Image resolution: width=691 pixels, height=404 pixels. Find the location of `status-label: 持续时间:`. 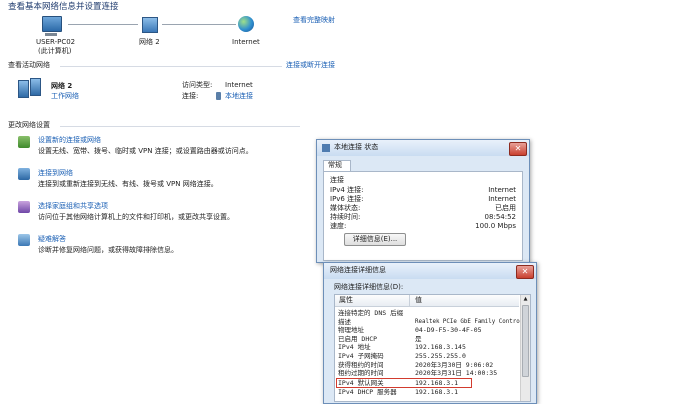

status-label: 持续时间: is located at coordinates (345, 217).